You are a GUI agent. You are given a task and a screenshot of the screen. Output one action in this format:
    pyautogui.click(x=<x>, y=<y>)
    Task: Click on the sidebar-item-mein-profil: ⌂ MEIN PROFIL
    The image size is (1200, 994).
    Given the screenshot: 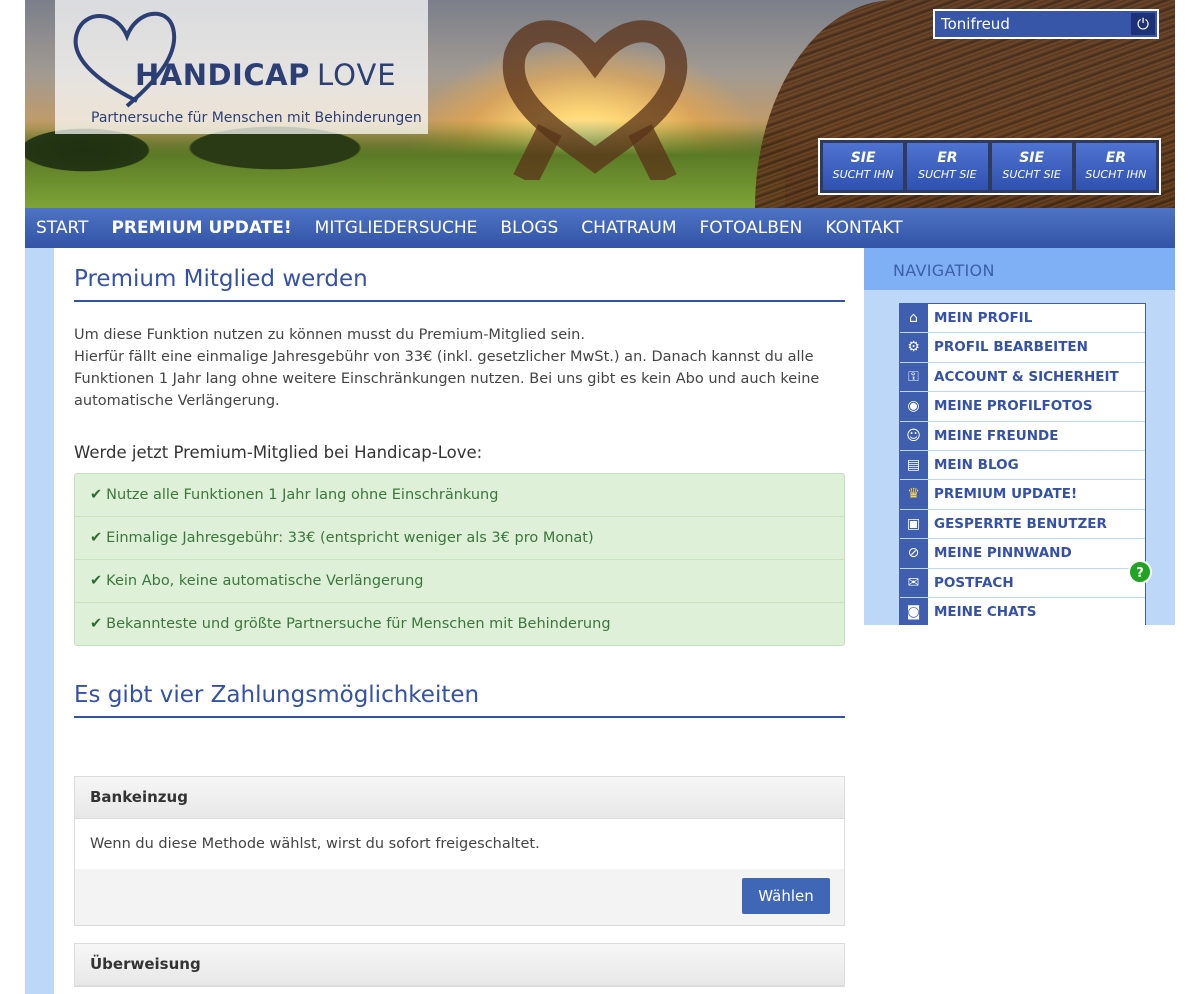 What is the action you would take?
    pyautogui.click(x=1022, y=319)
    